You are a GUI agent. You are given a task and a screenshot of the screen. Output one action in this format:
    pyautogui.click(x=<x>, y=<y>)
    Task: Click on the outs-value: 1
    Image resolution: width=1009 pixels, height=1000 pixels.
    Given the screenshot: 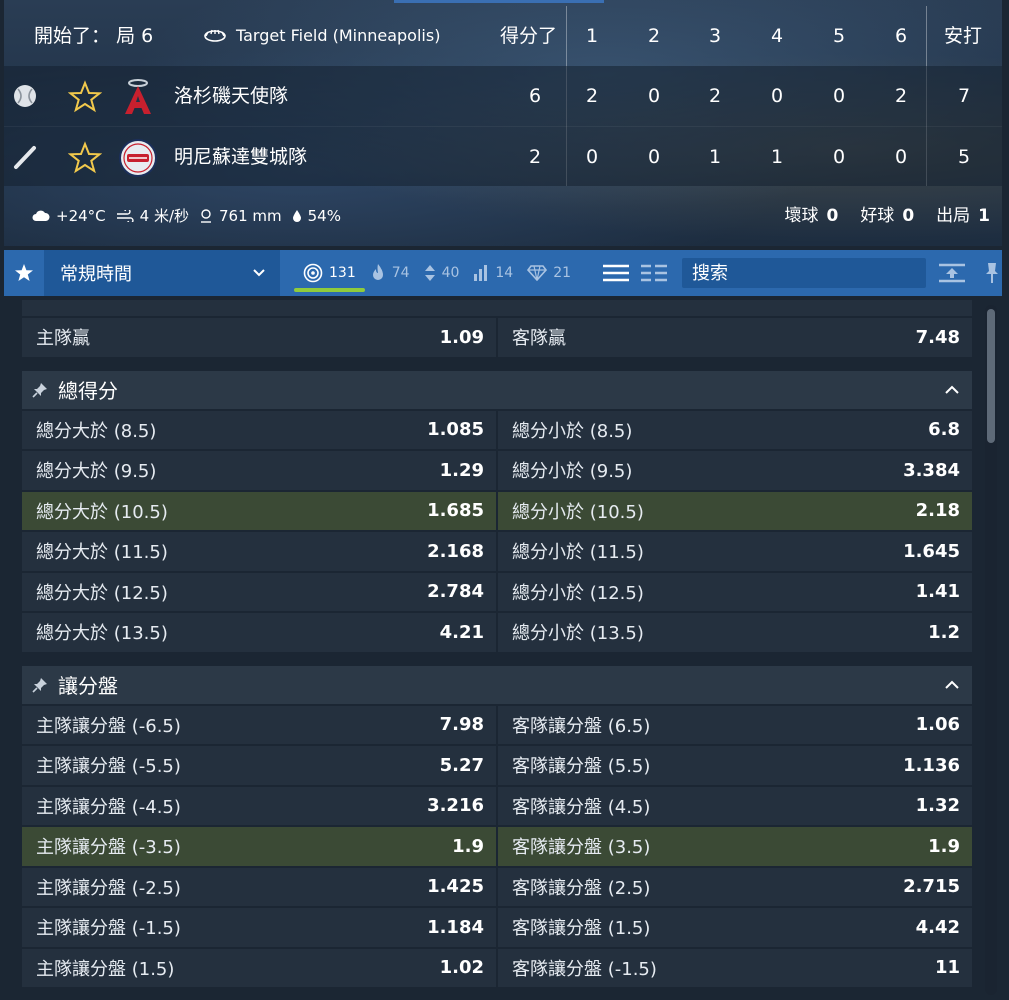 What is the action you would take?
    pyautogui.click(x=984, y=216)
    